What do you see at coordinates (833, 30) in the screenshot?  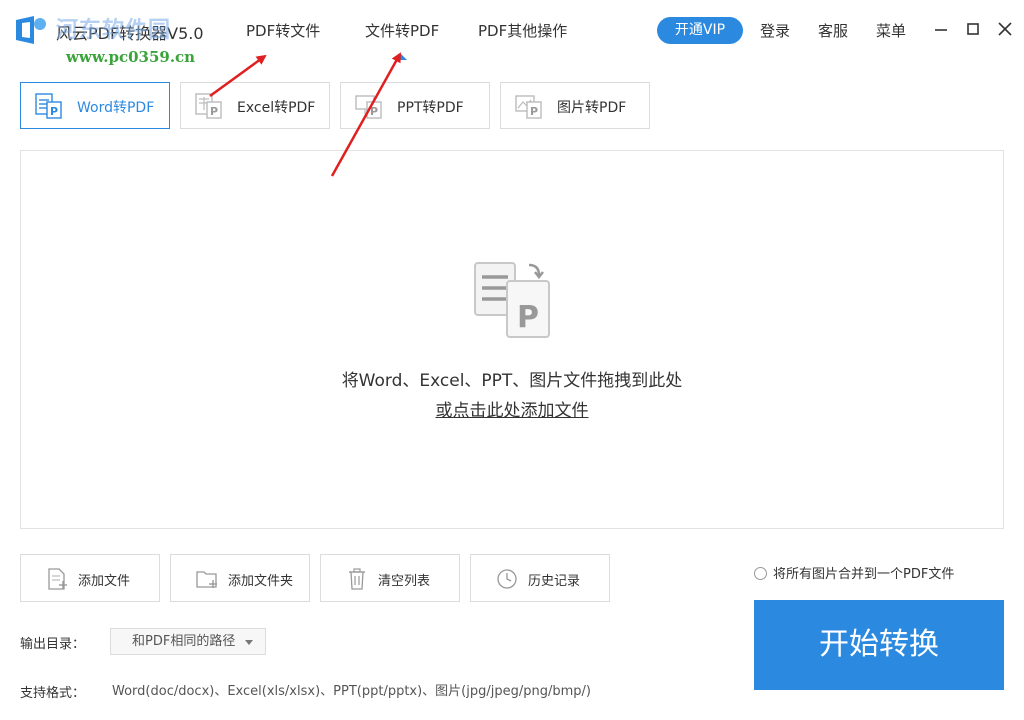 I see `service-link: 客服` at bounding box center [833, 30].